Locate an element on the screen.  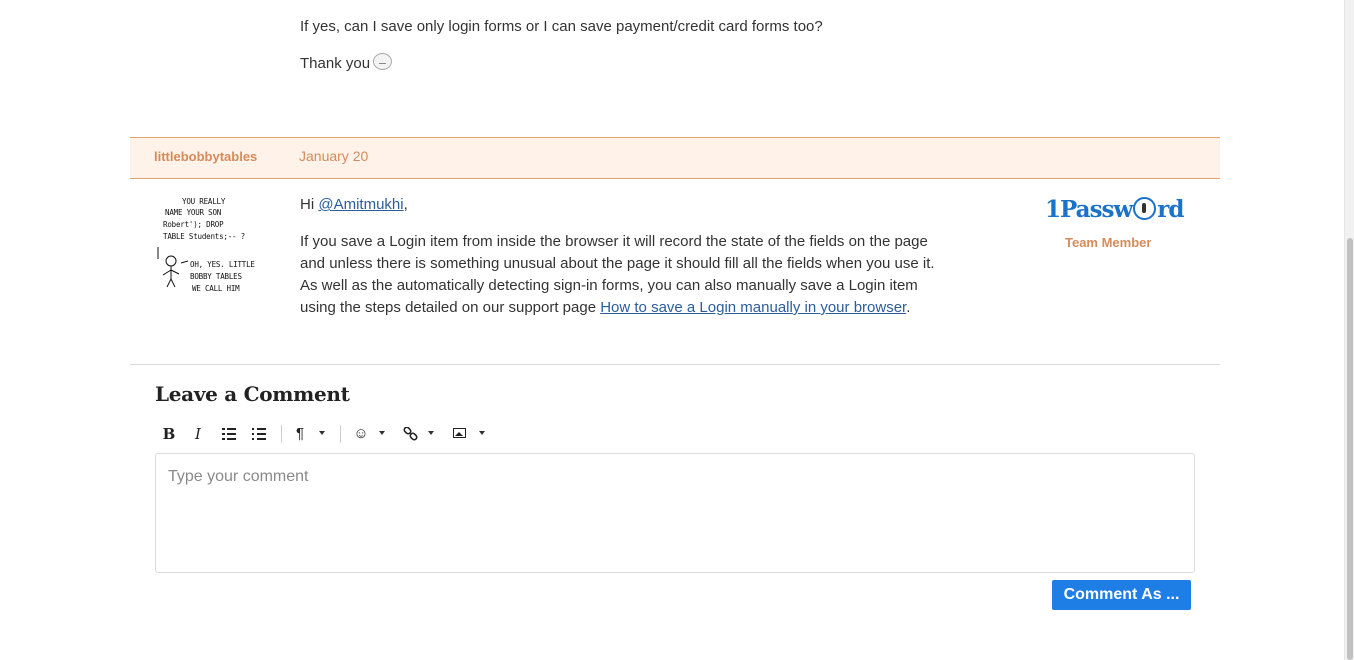
comic-text: Robert'); DROP is located at coordinates (193, 224).